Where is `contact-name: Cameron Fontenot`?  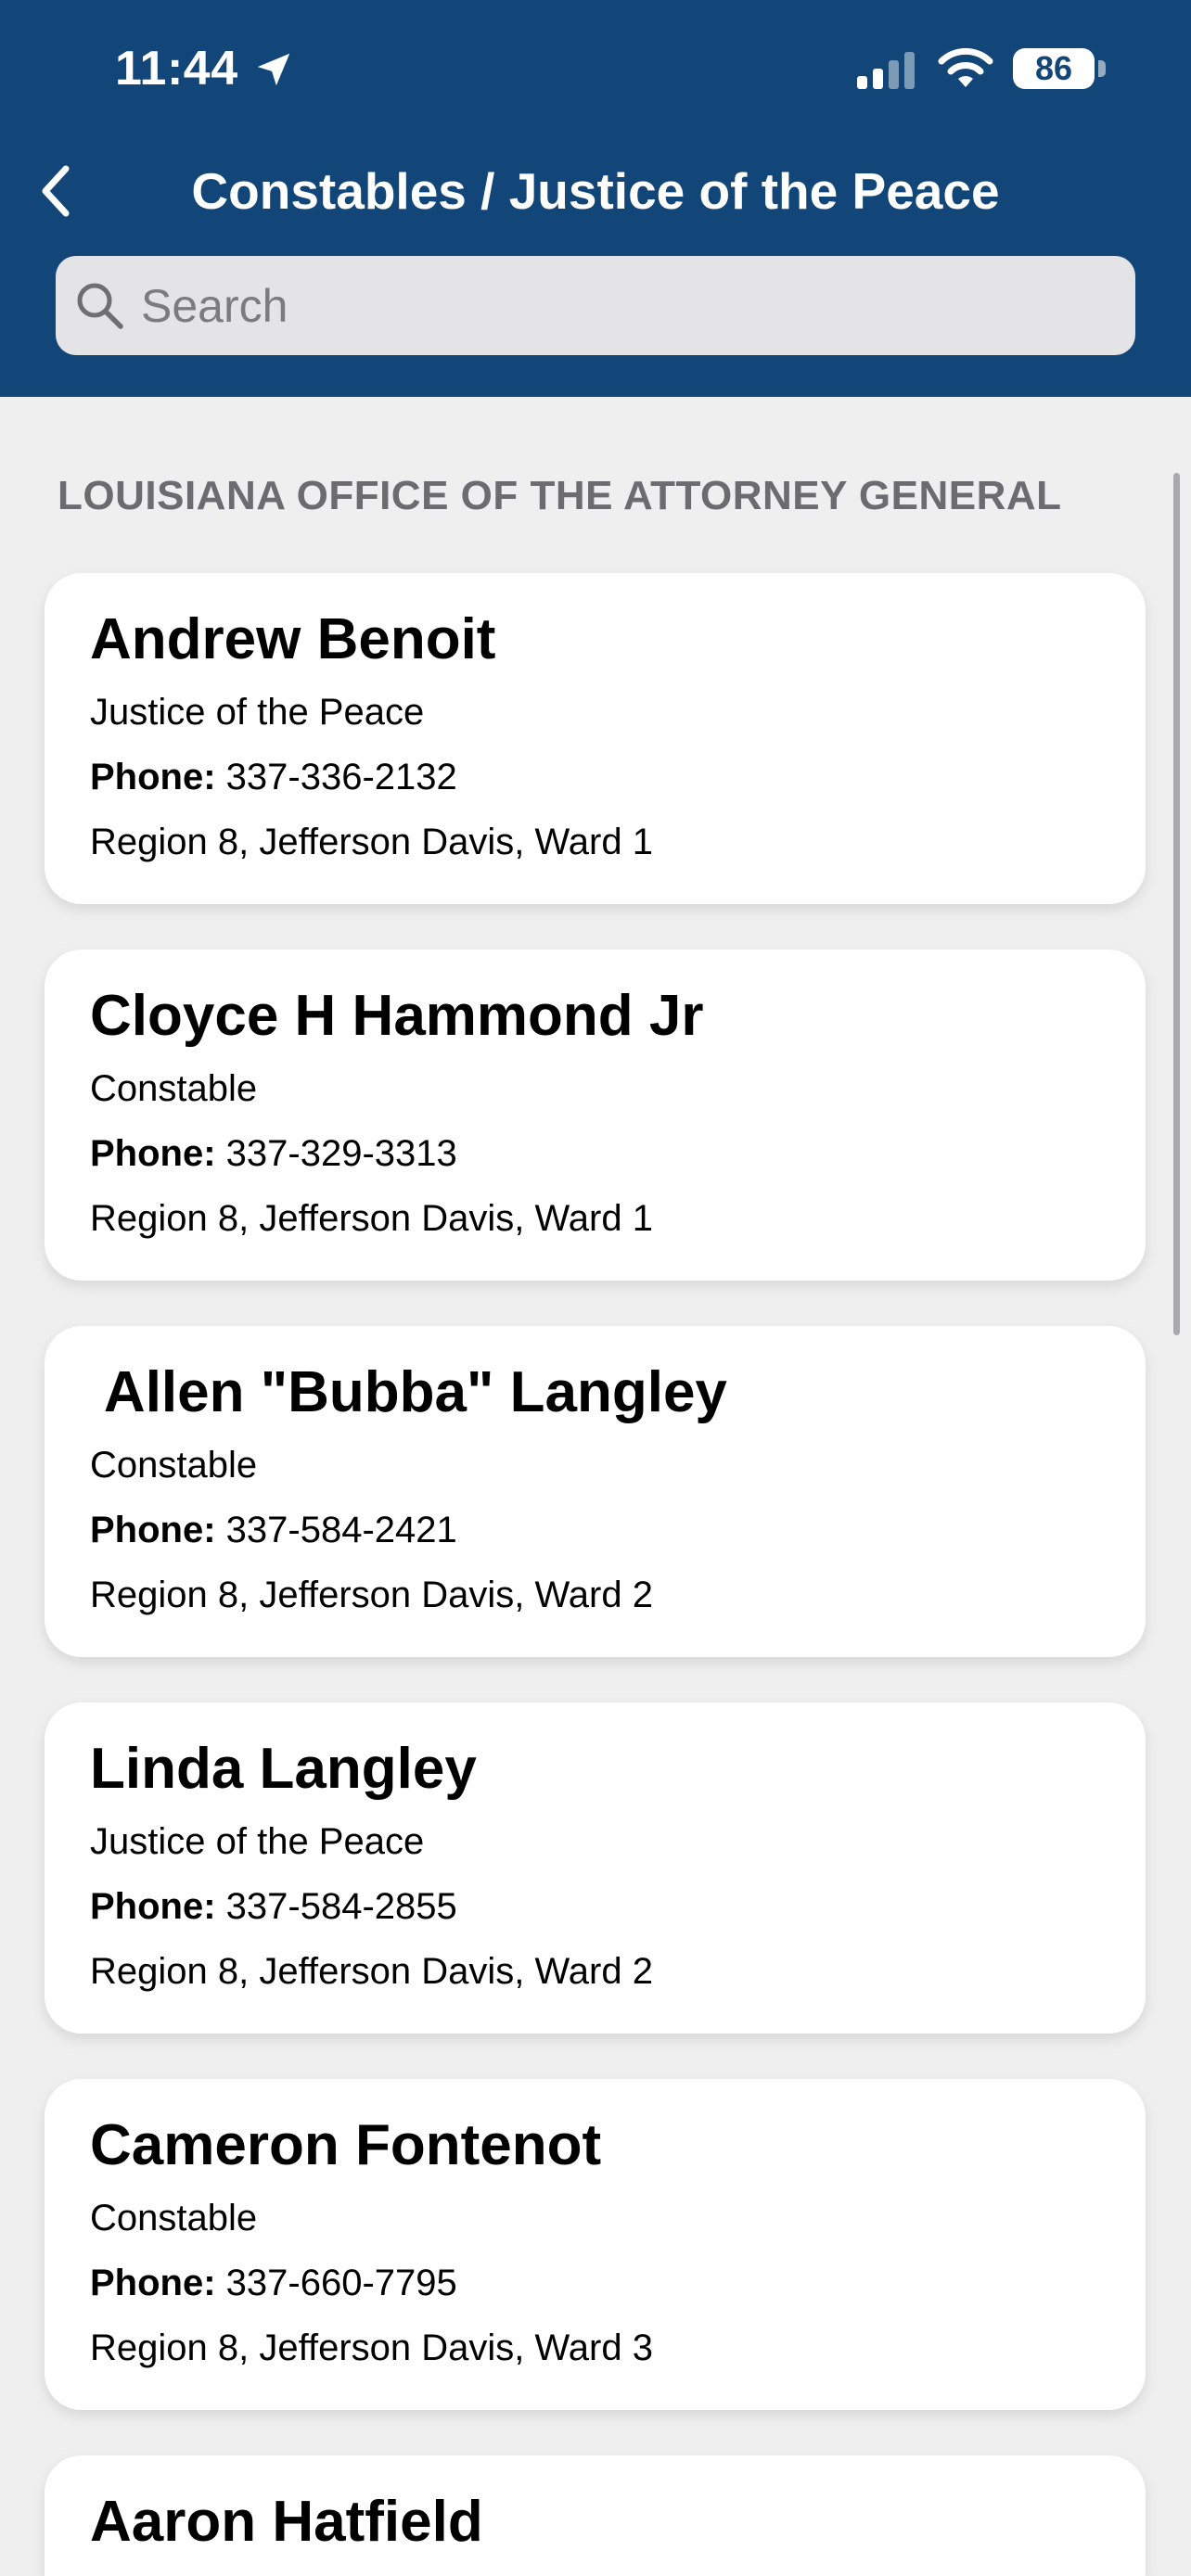
contact-name: Cameron Fontenot is located at coordinates (346, 2145).